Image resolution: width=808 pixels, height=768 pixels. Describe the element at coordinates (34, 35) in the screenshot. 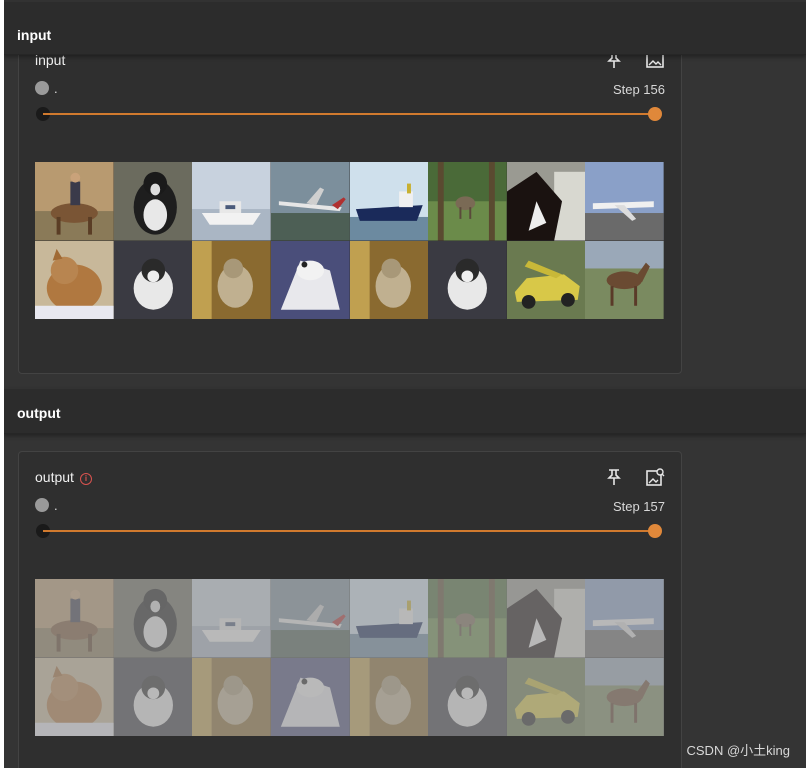

I see `section-header-label: input` at that location.